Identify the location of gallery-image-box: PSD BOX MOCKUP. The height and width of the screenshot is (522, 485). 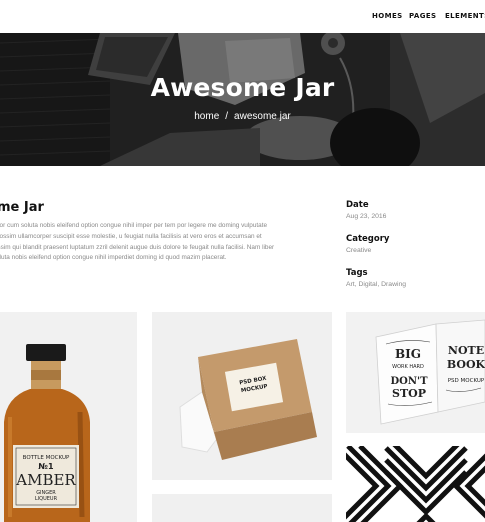
(242, 396).